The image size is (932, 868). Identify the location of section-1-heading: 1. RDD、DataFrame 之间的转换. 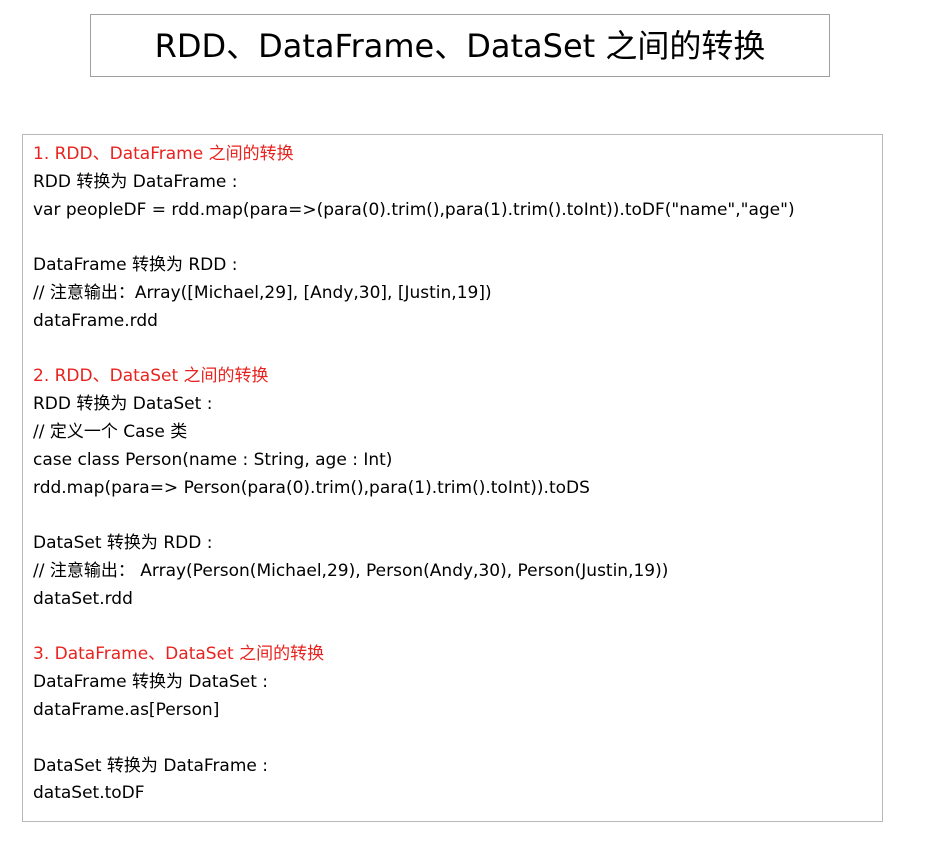
(163, 154).